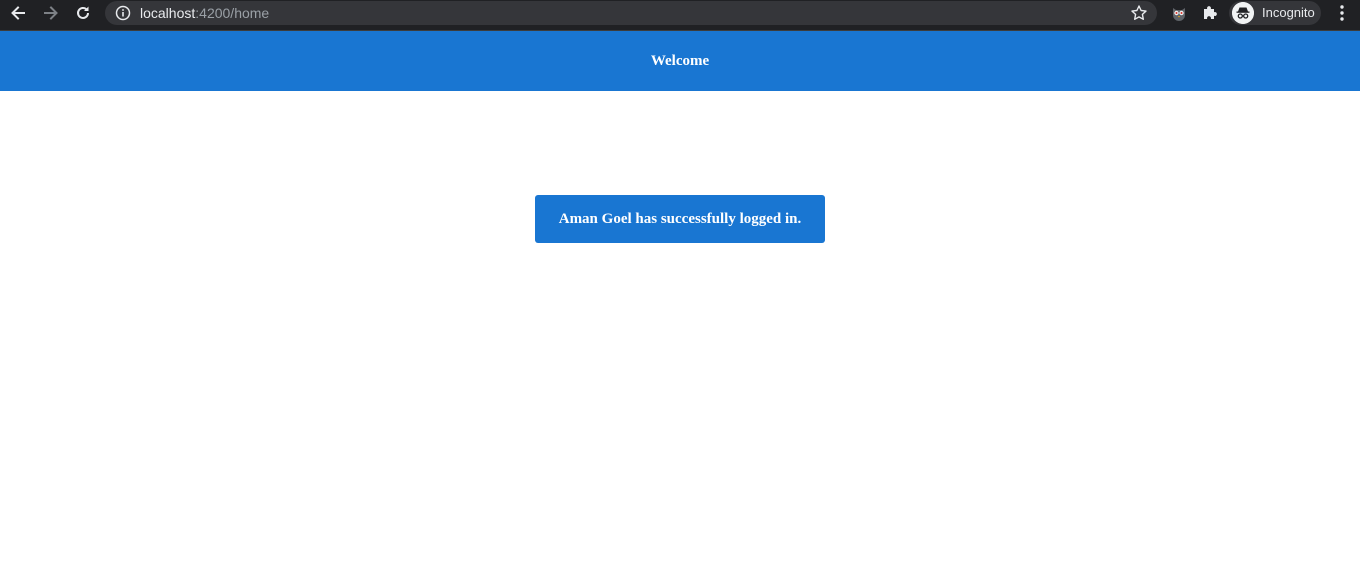  I want to click on arrow-left-icon, so click(18, 13).